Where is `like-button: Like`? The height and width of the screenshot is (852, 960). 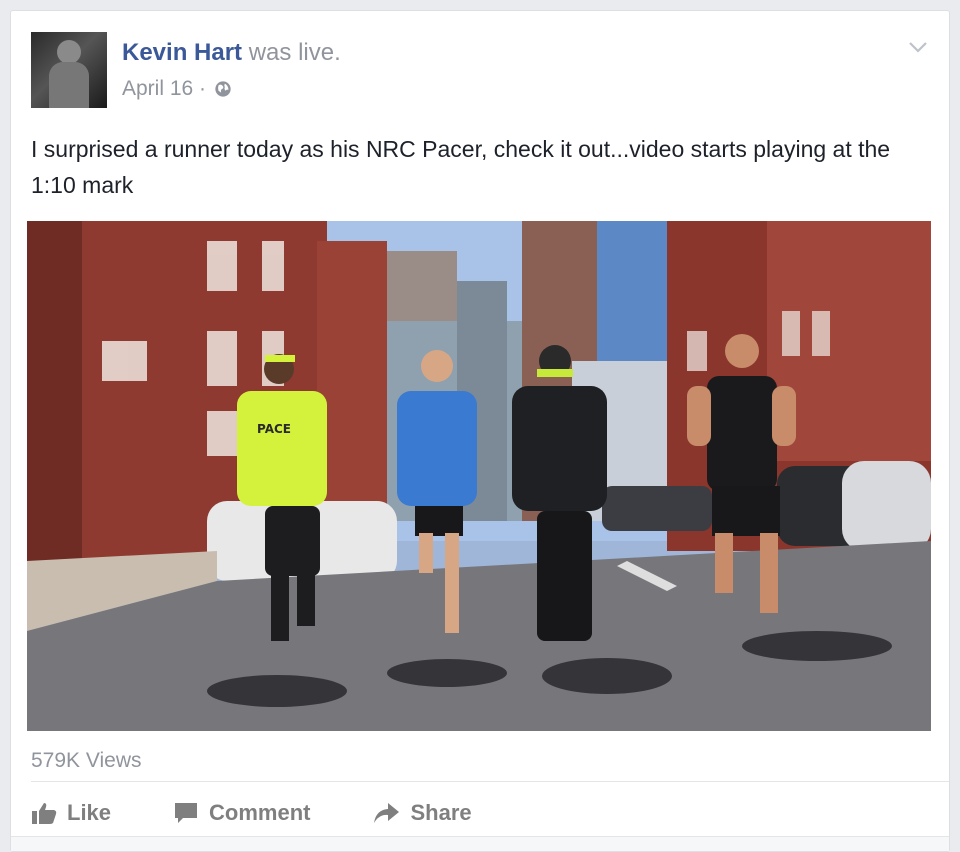
like-button: Like is located at coordinates (71, 813).